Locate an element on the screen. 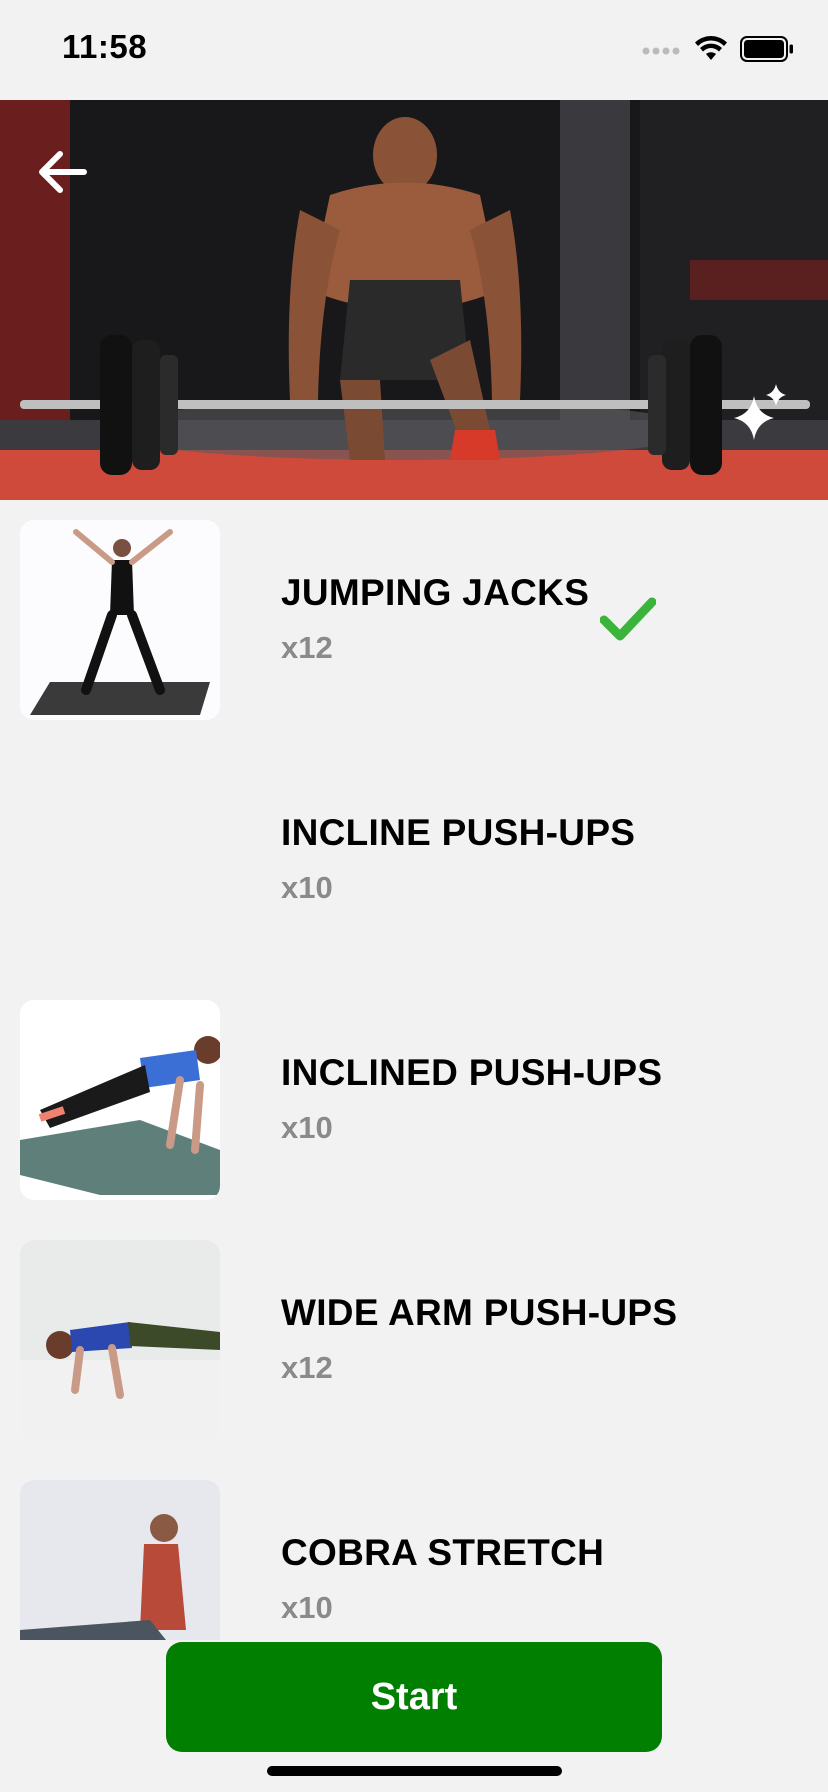  cellular-signal-icon is located at coordinates (662, 51).